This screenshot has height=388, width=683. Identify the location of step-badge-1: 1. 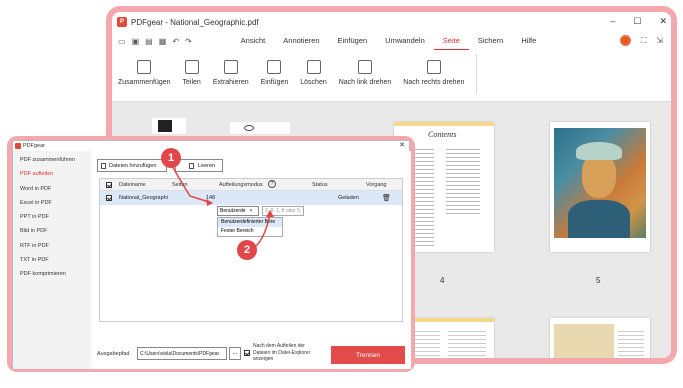
(171, 158).